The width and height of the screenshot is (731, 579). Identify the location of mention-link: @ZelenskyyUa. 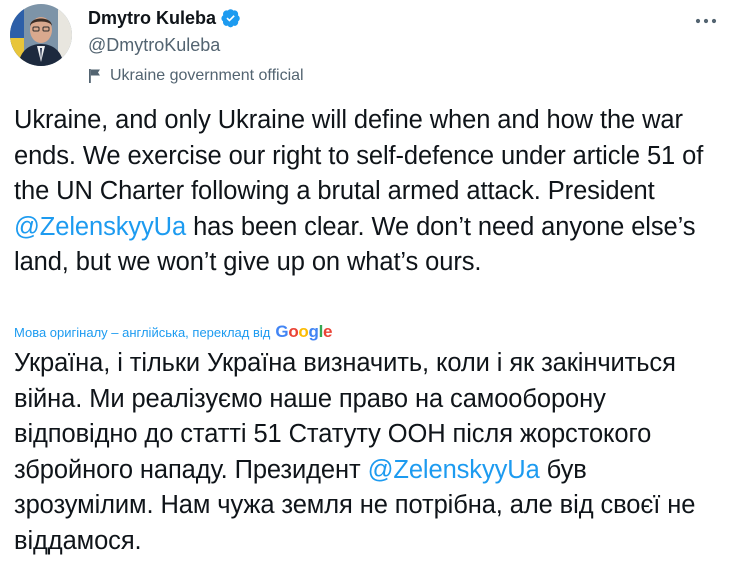
(100, 227).